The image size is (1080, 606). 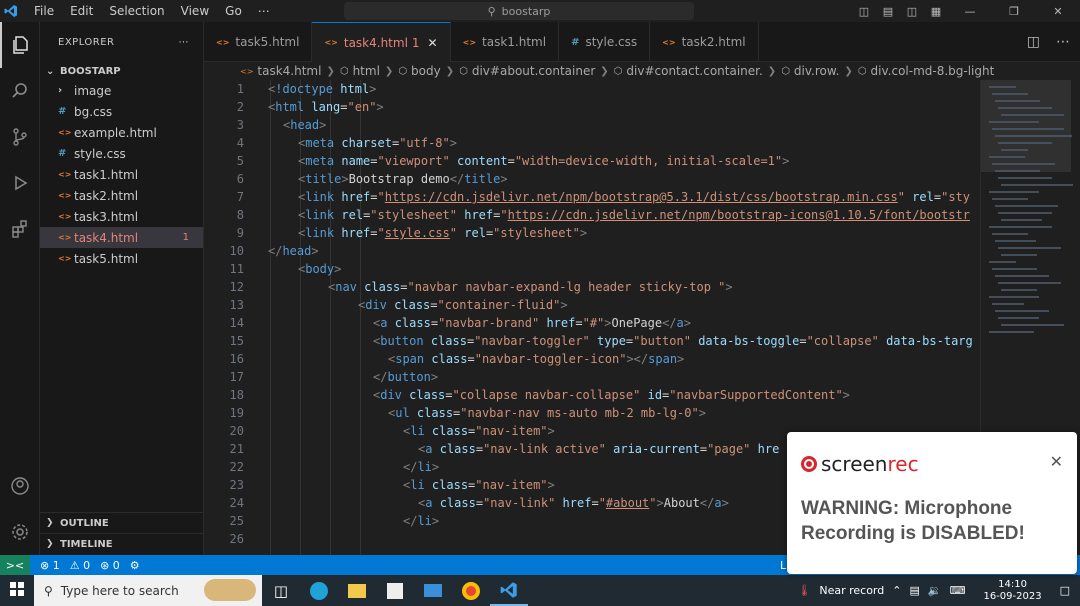 I want to click on mail-icon, so click(x=433, y=590).